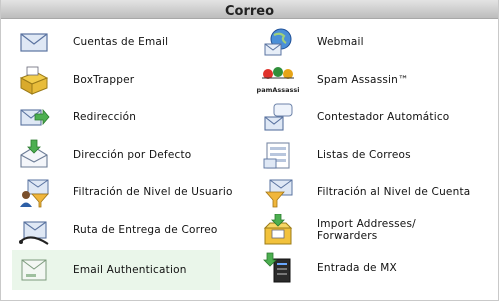 The width and height of the screenshot is (499, 302). I want to click on item-label: Filtración de Nivel de Usuario, so click(153, 192).